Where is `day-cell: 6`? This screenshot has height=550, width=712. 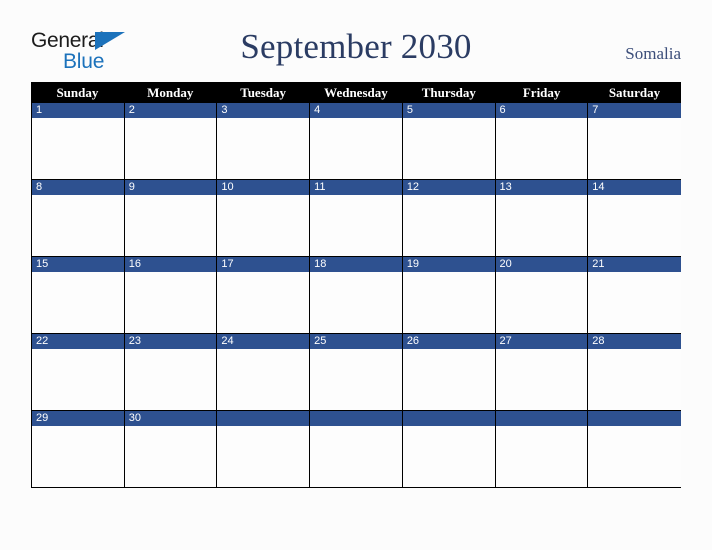 day-cell: 6 is located at coordinates (542, 141).